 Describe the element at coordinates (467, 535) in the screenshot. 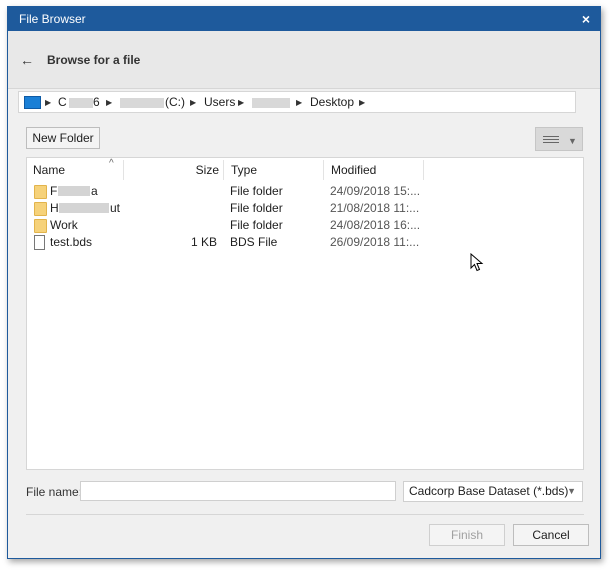

I see `finish-button: Finish` at that location.